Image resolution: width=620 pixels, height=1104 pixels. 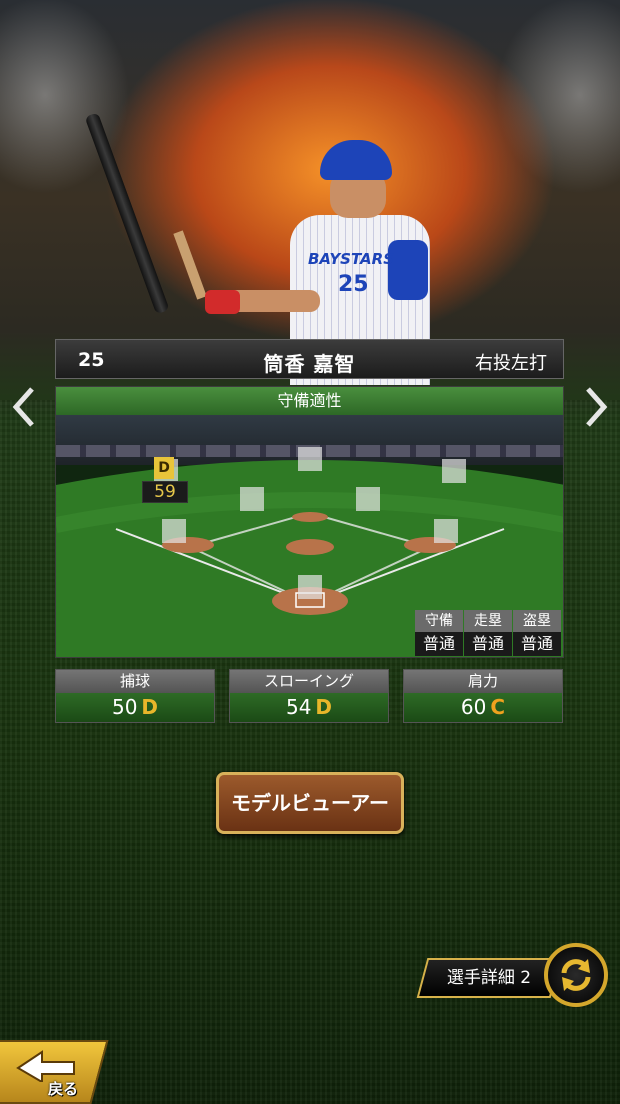 What do you see at coordinates (222, 302) in the screenshot?
I see `batting-glove-graphic` at bounding box center [222, 302].